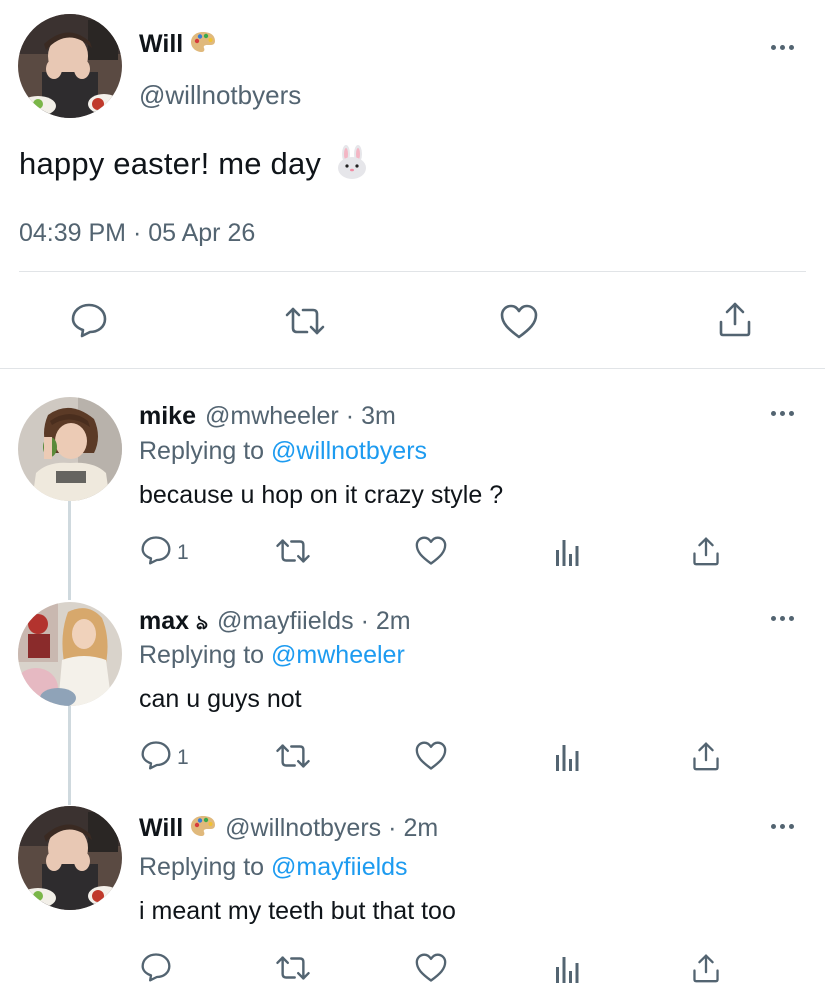 This screenshot has height=993, width=825. What do you see at coordinates (349, 451) in the screenshot?
I see `mention-link: @willnotbyers` at bounding box center [349, 451].